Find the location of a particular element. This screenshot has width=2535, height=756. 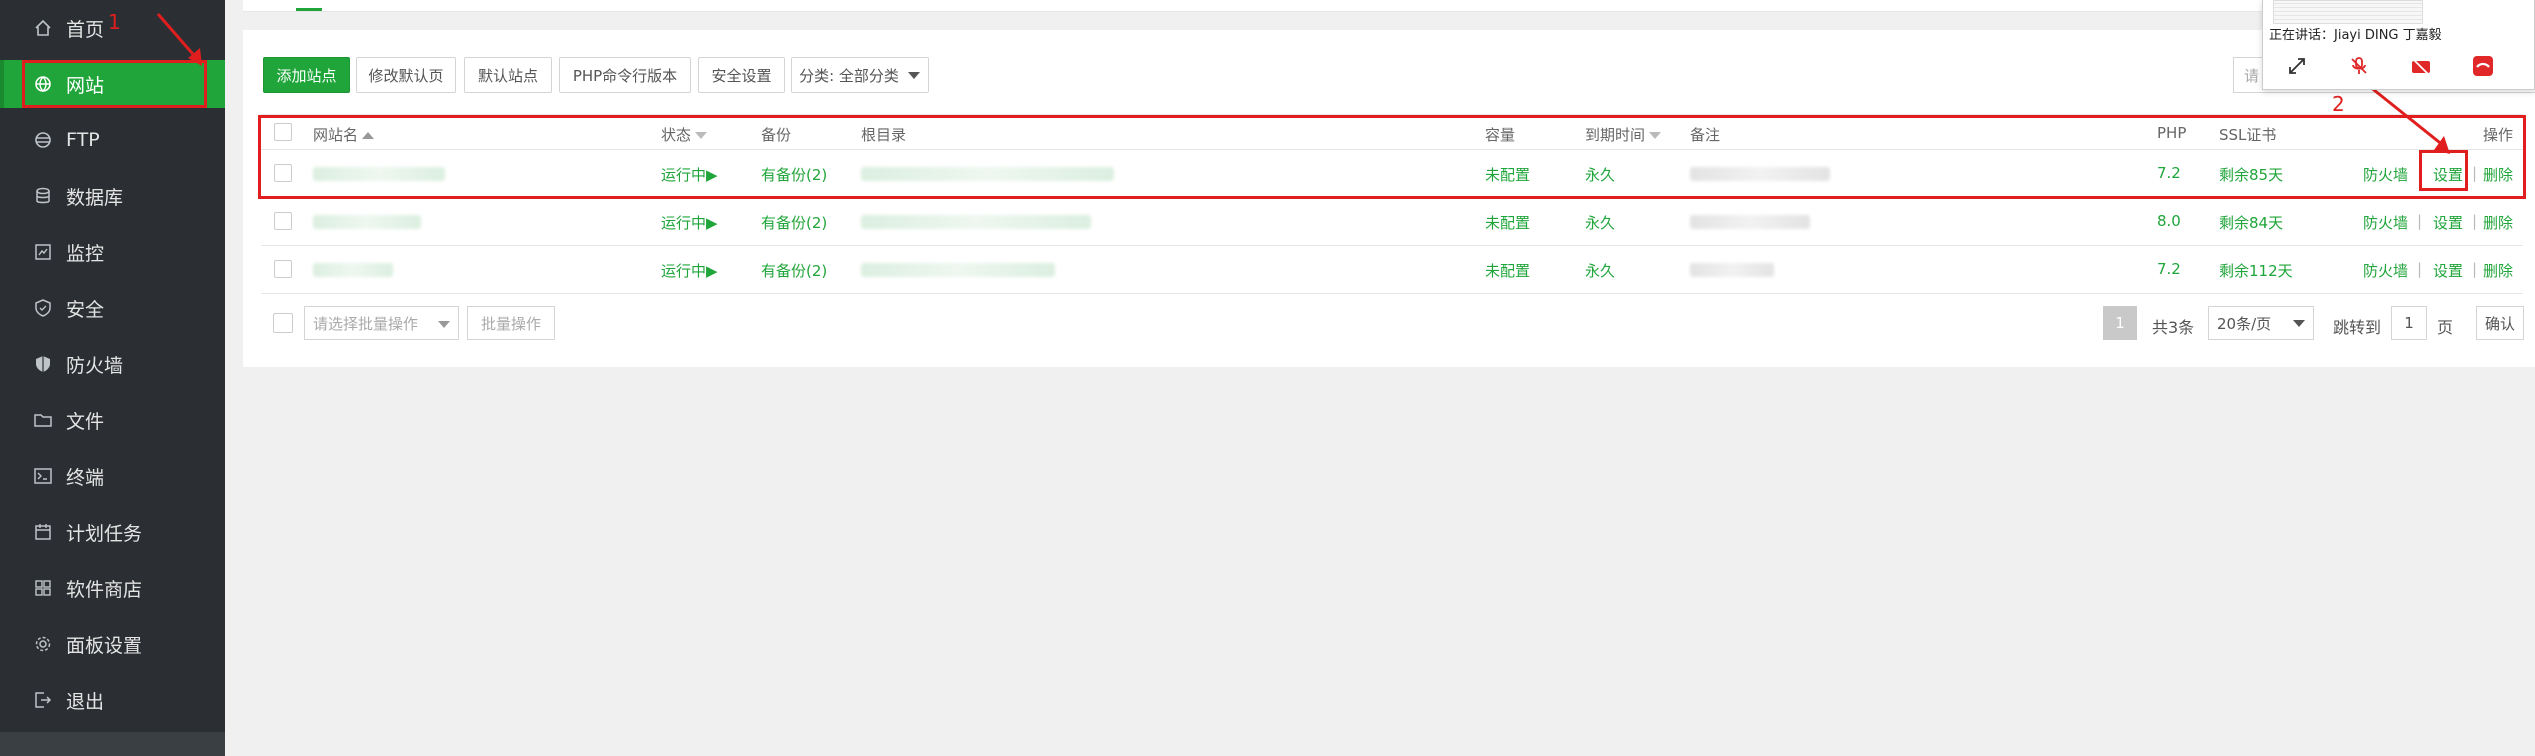

footer-select-all-checkbox is located at coordinates (283, 323).